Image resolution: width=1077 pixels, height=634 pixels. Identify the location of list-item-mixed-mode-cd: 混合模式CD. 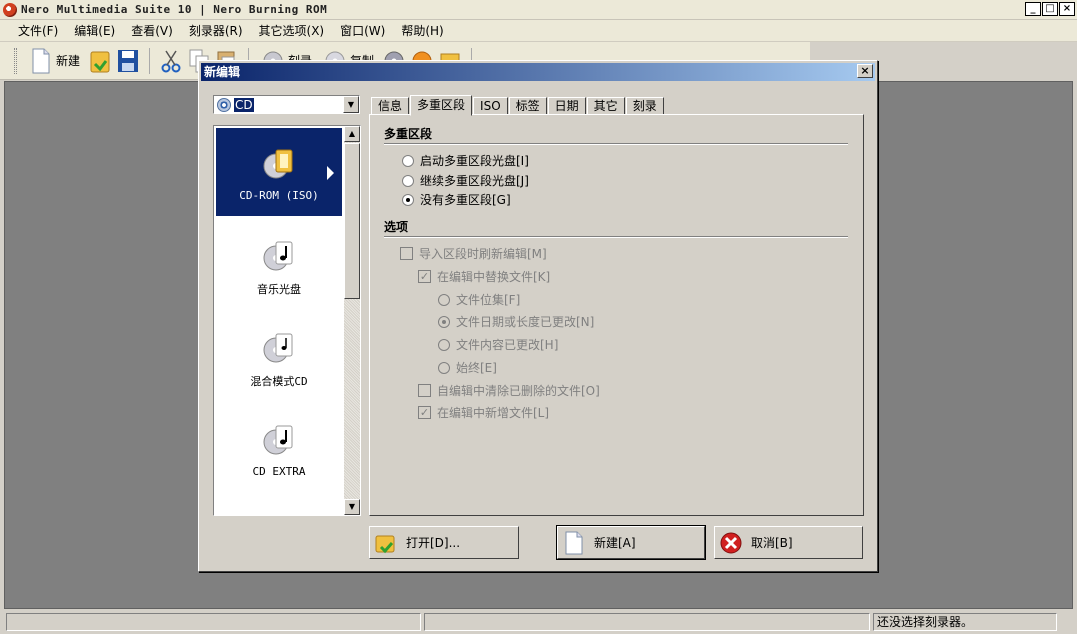
(279, 356).